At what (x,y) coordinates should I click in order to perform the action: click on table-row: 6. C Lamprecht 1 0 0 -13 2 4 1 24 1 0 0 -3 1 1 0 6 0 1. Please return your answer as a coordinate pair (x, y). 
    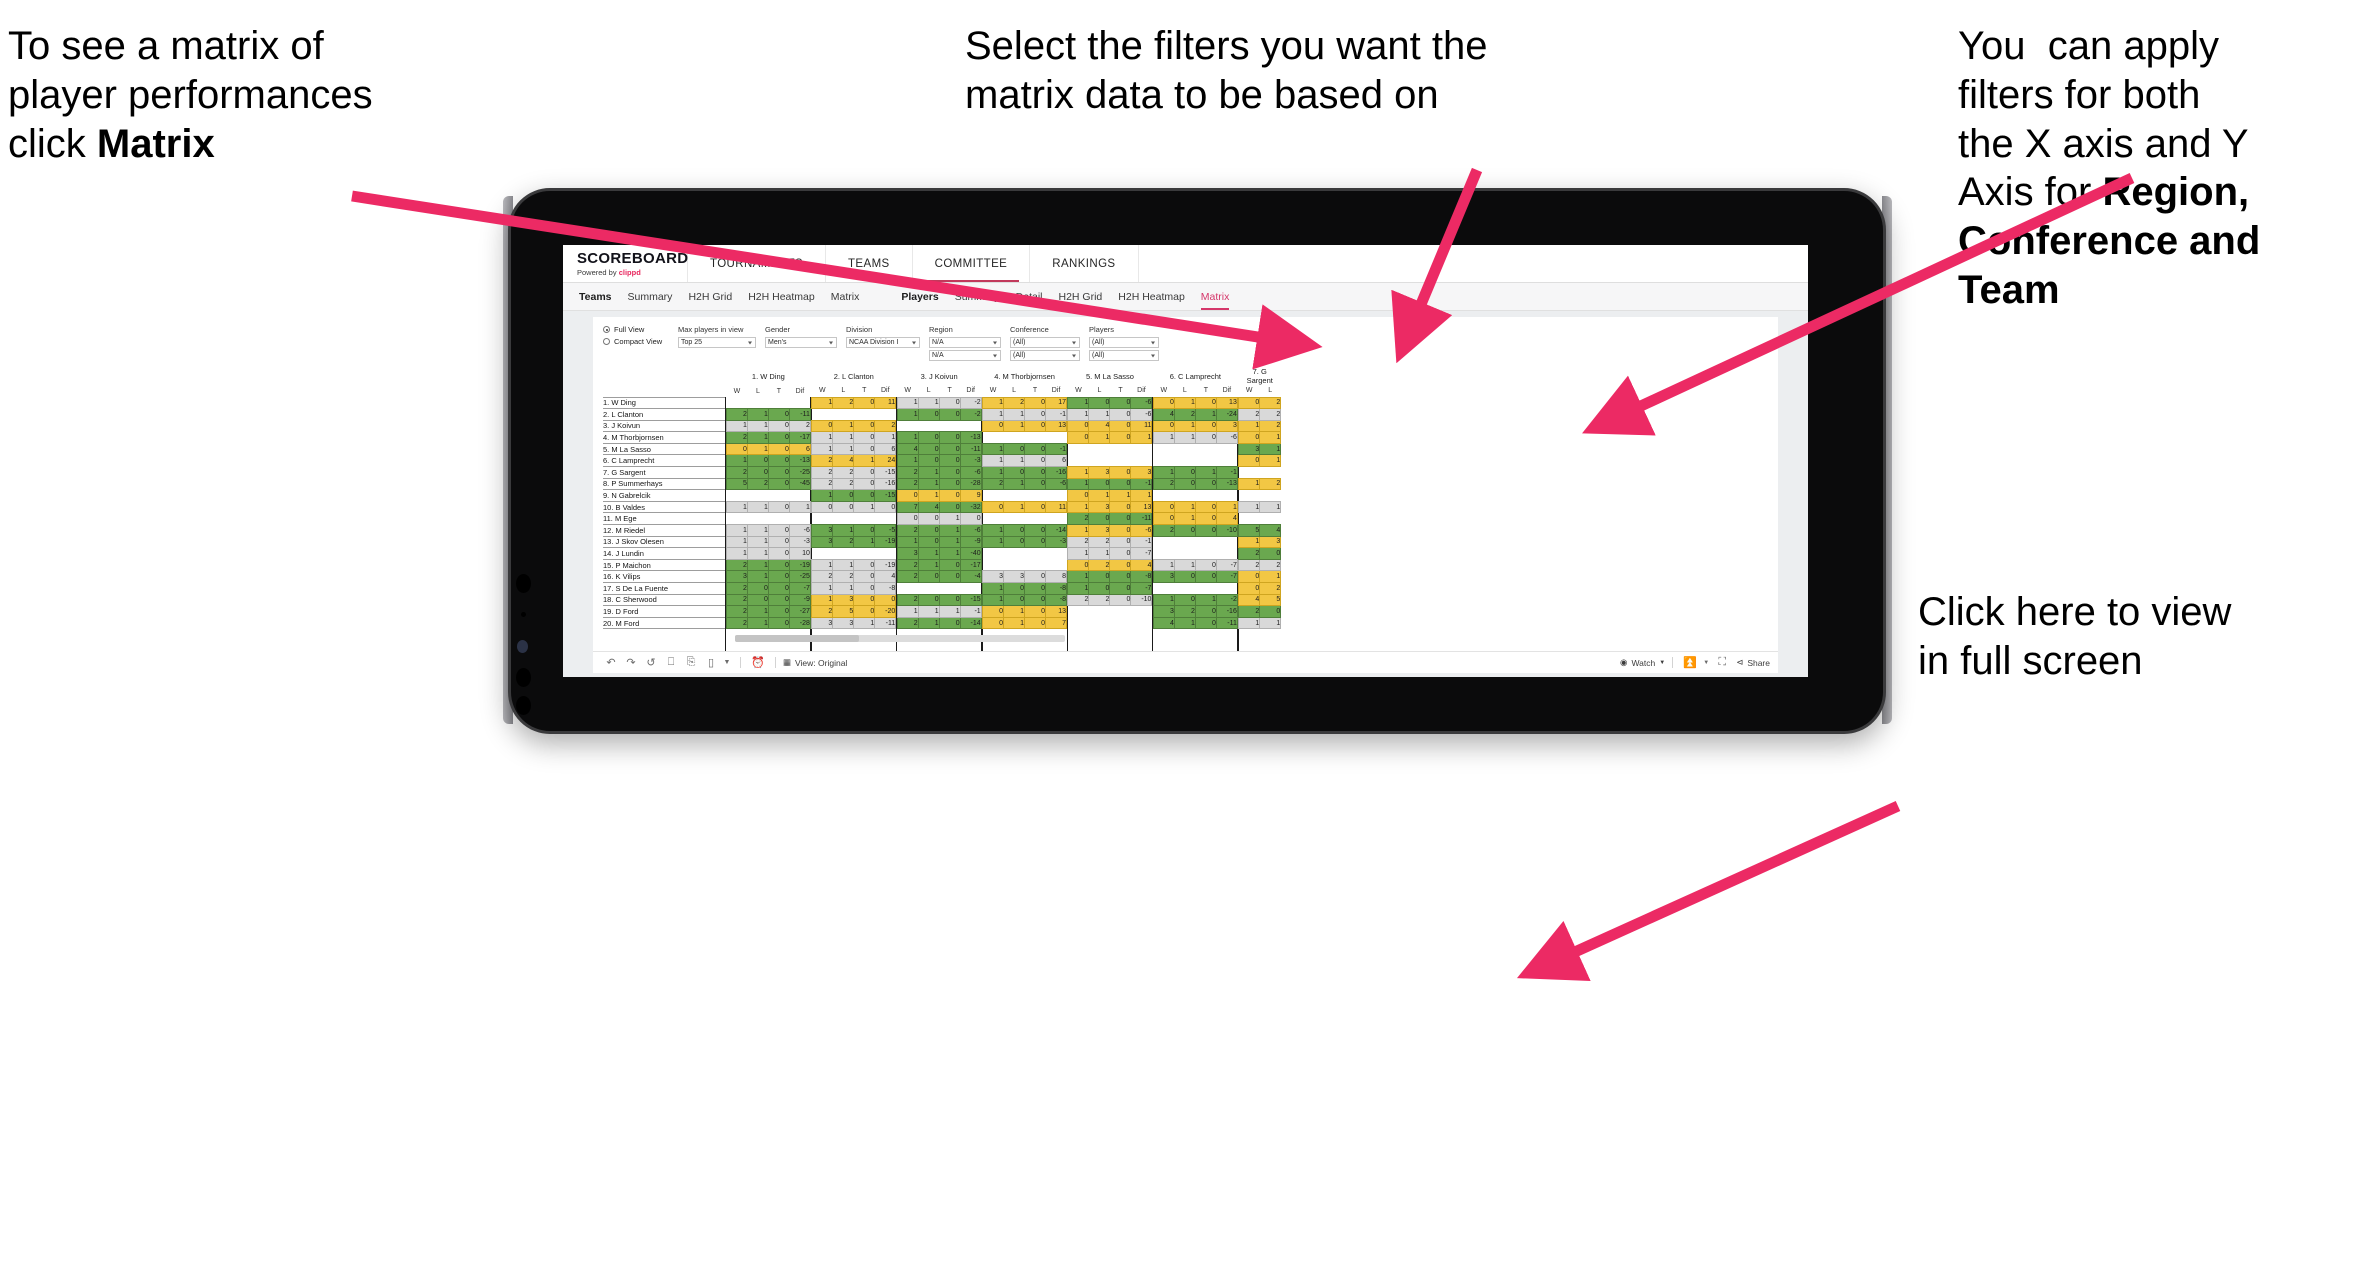
    Looking at the image, I should click on (942, 461).